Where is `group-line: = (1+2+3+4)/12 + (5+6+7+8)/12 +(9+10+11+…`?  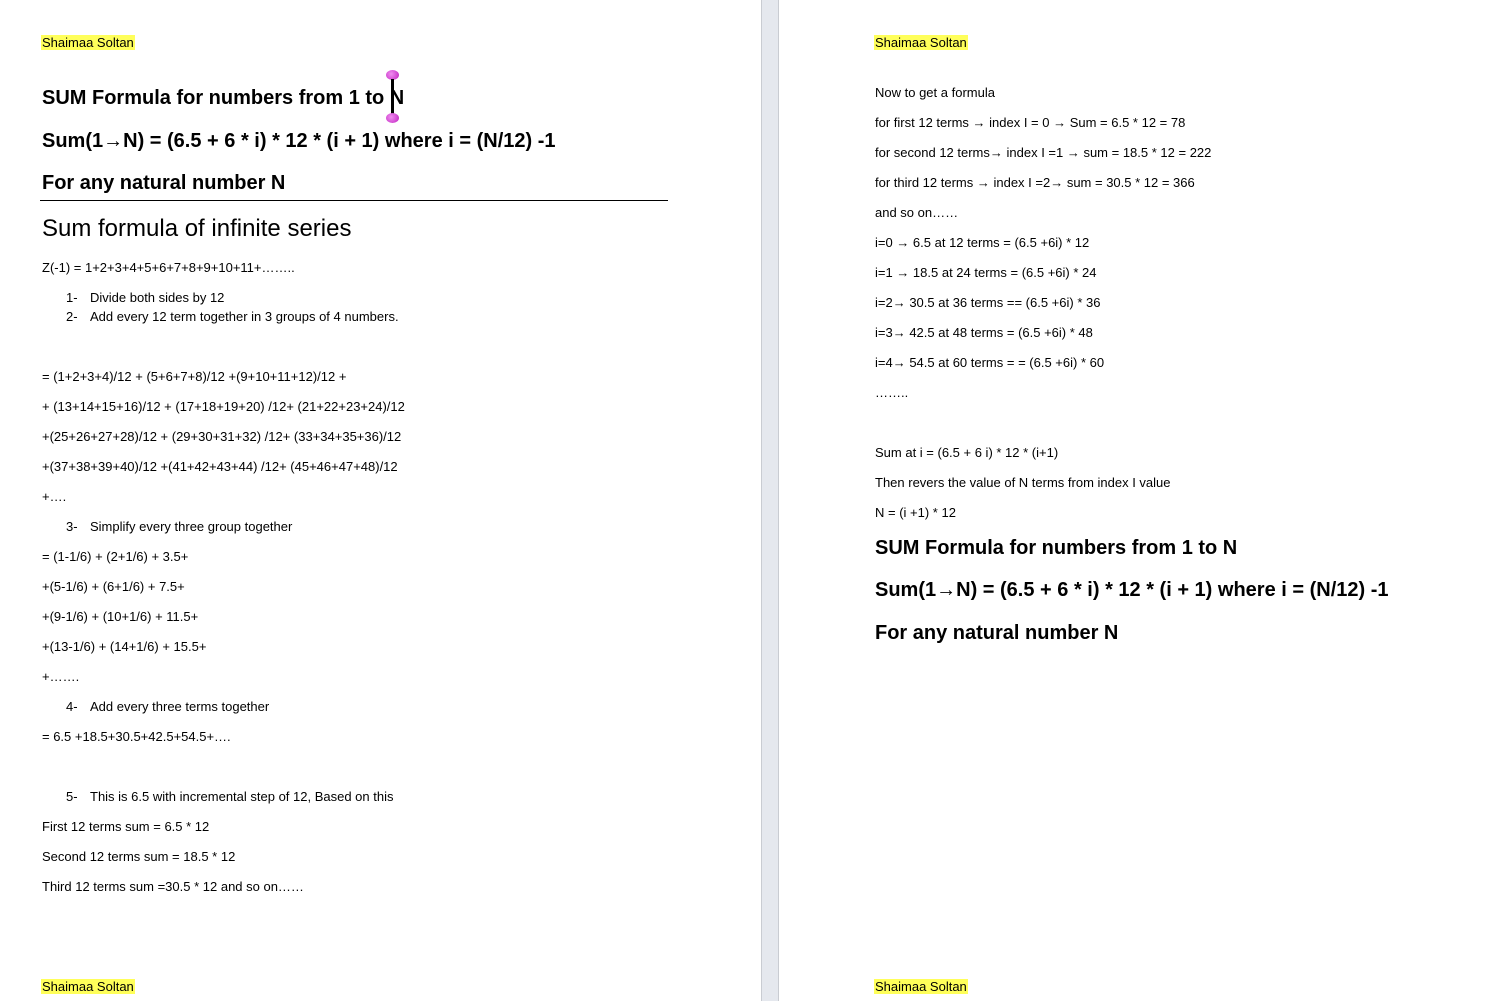
group-line: = (1+2+3+4)/12 + (5+6+7+8)/12 +(9+10+11+… is located at coordinates (194, 376).